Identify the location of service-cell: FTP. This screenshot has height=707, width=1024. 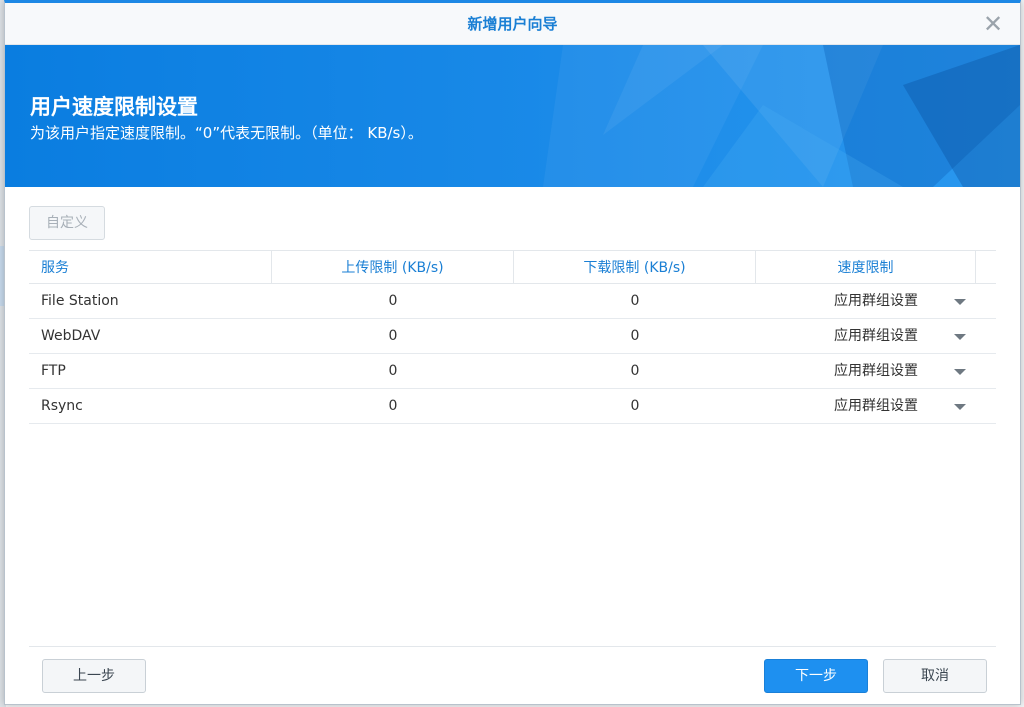
(53, 371).